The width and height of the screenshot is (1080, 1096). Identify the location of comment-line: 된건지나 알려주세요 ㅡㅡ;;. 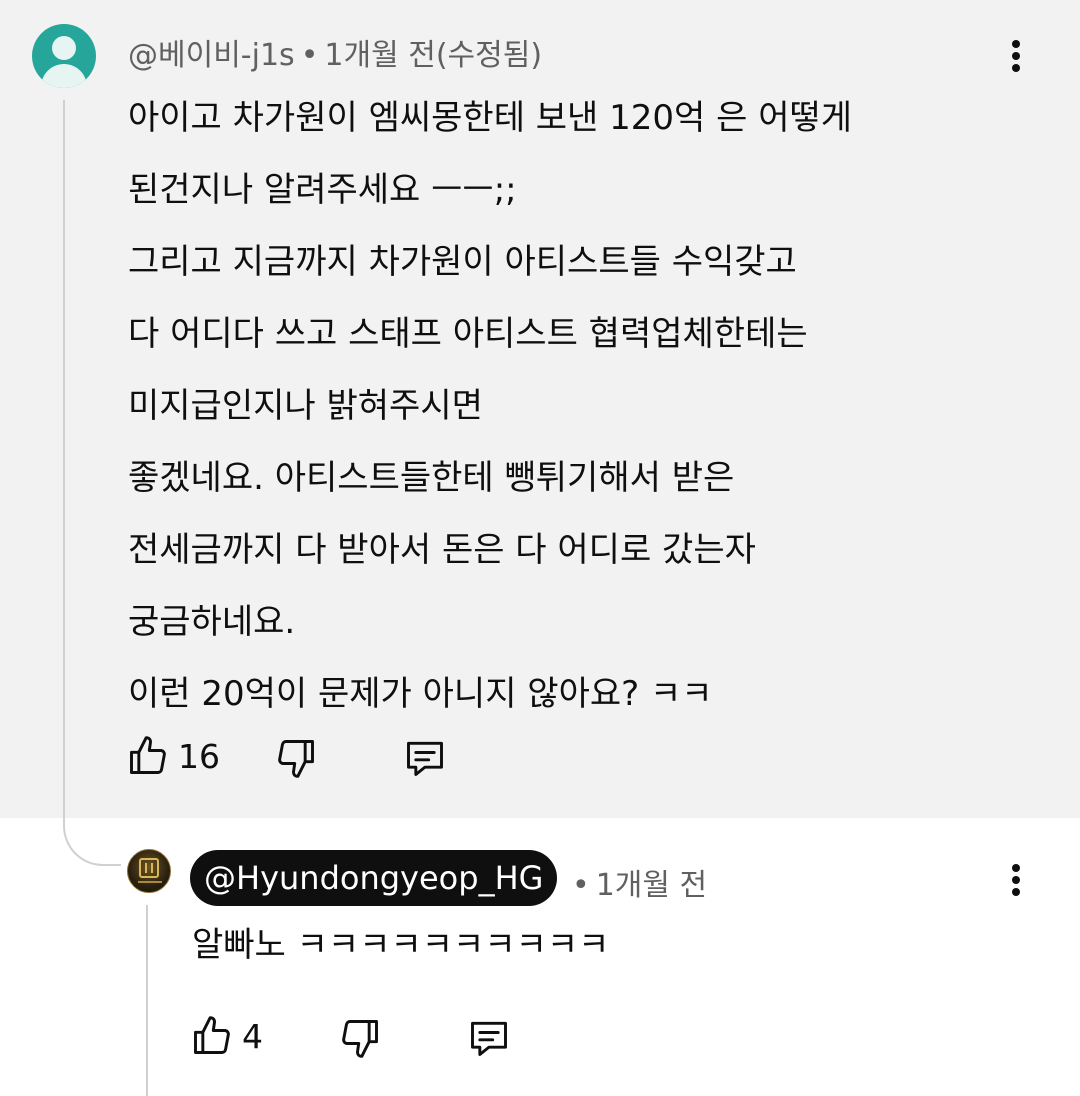
(322, 190).